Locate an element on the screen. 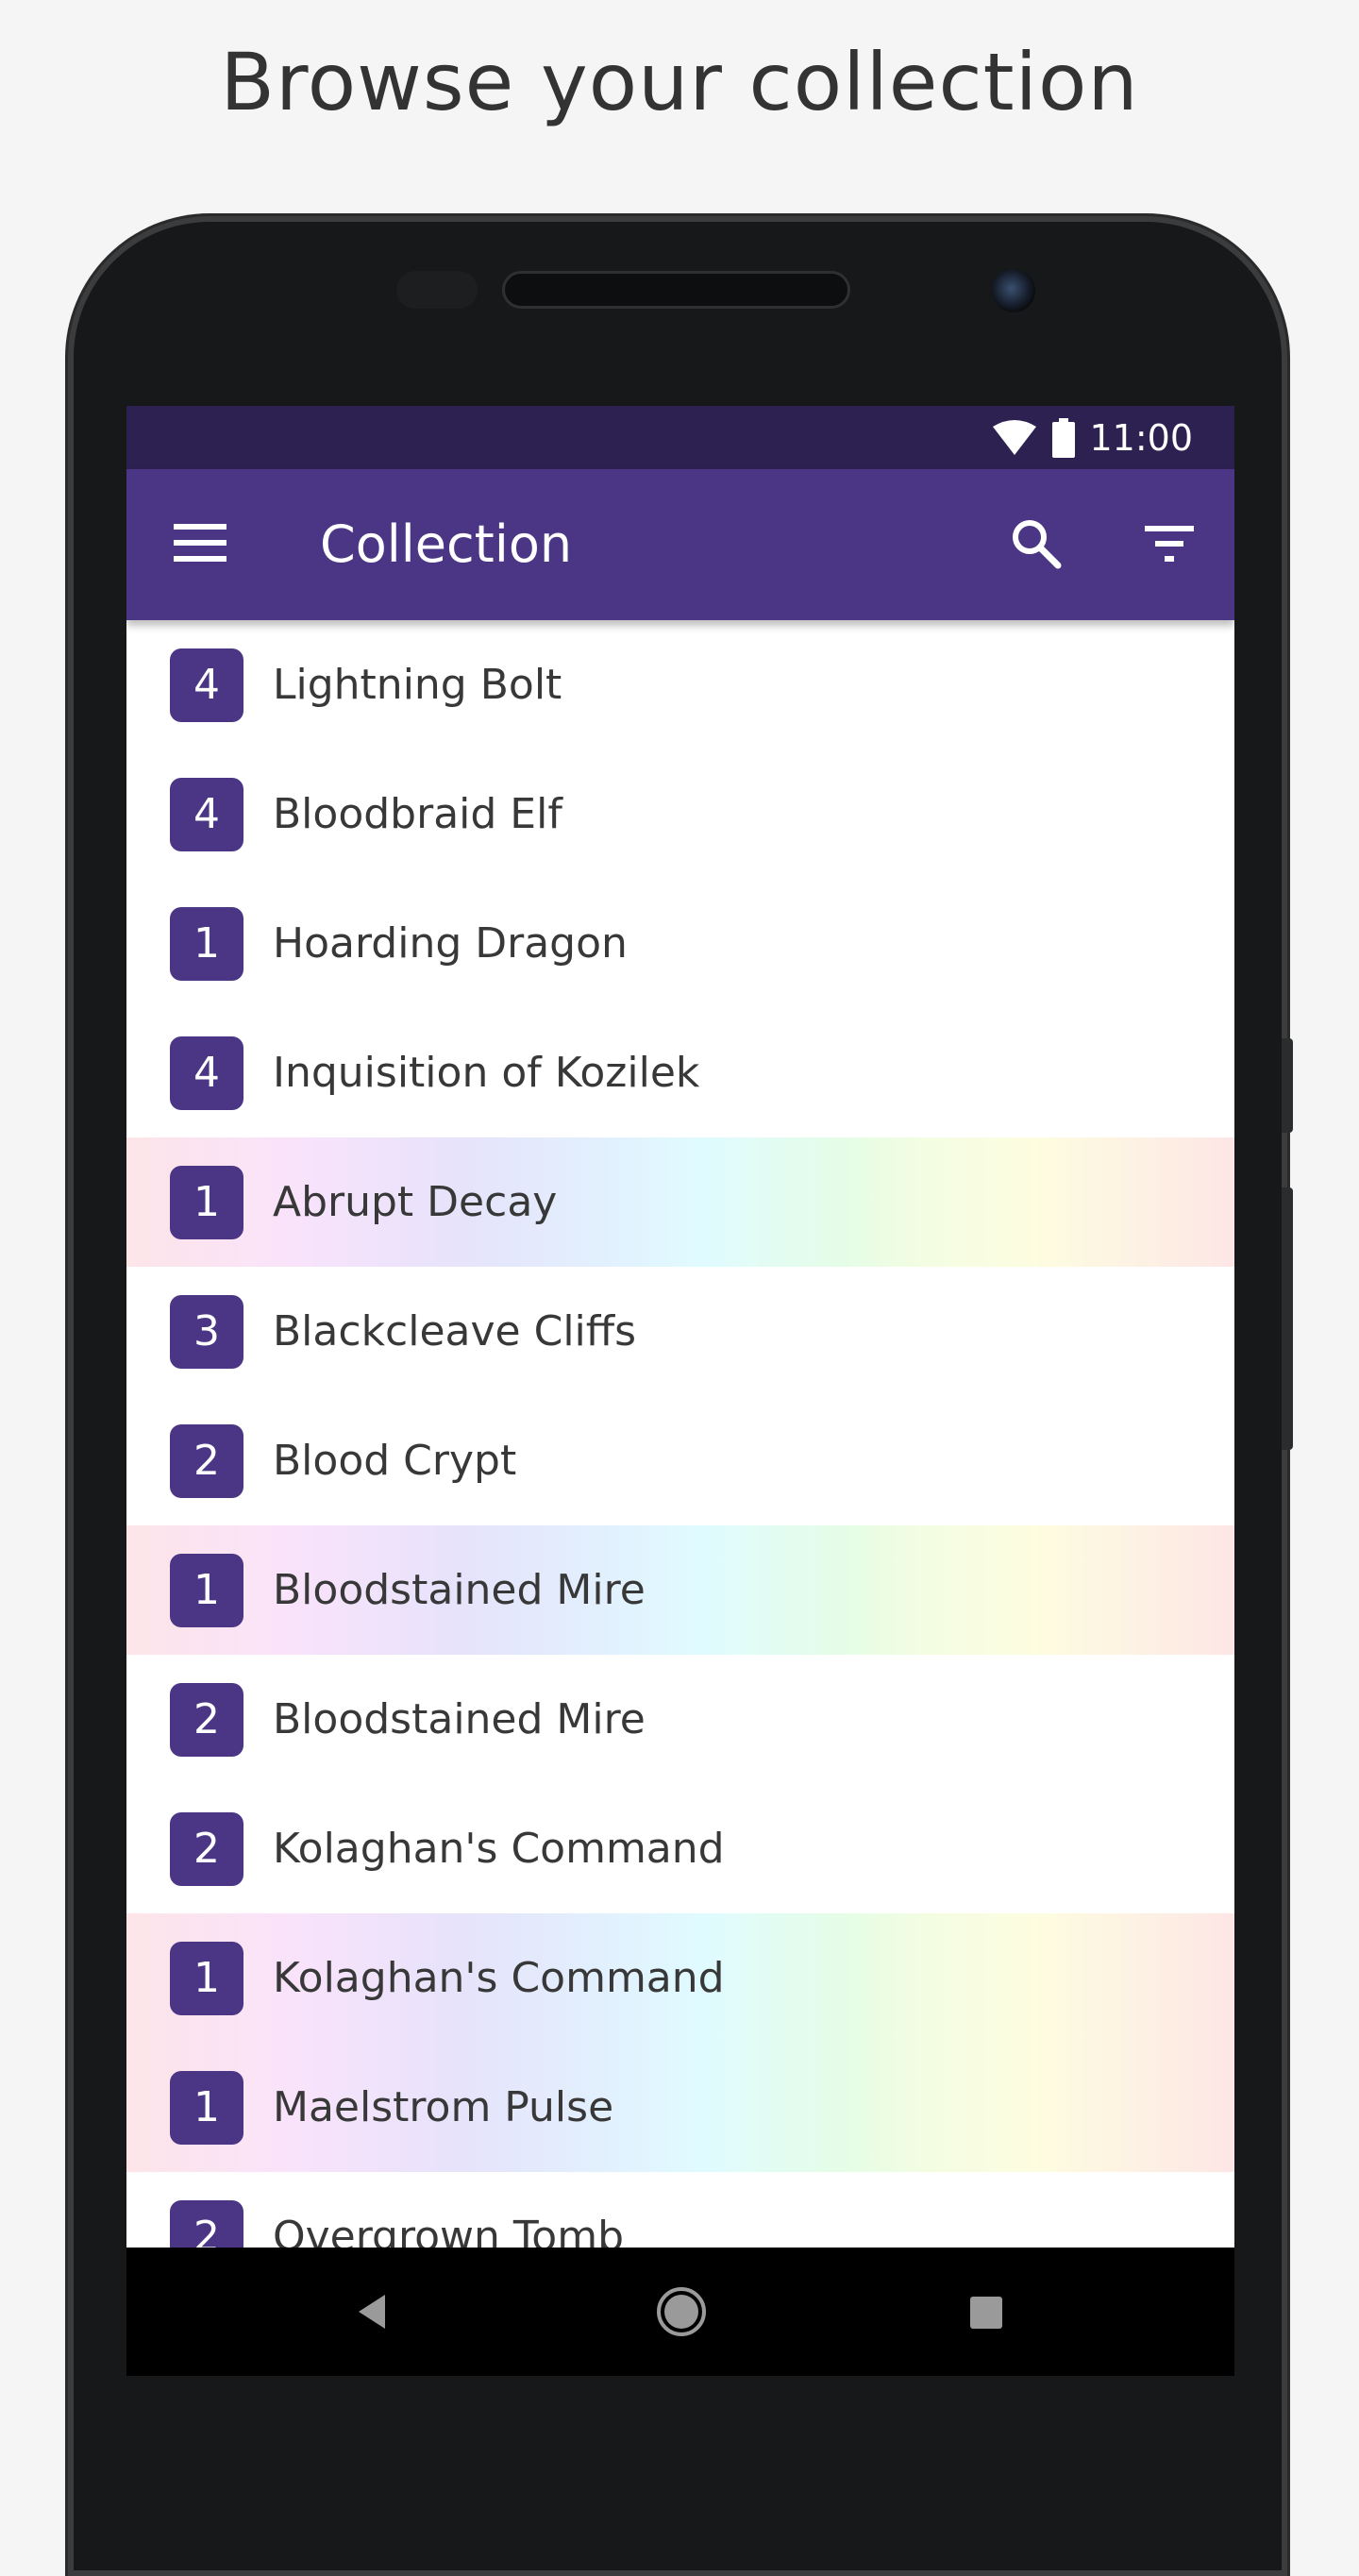 This screenshot has height=2576, width=1359. card-name: Abrupt Decay is located at coordinates (416, 1202).